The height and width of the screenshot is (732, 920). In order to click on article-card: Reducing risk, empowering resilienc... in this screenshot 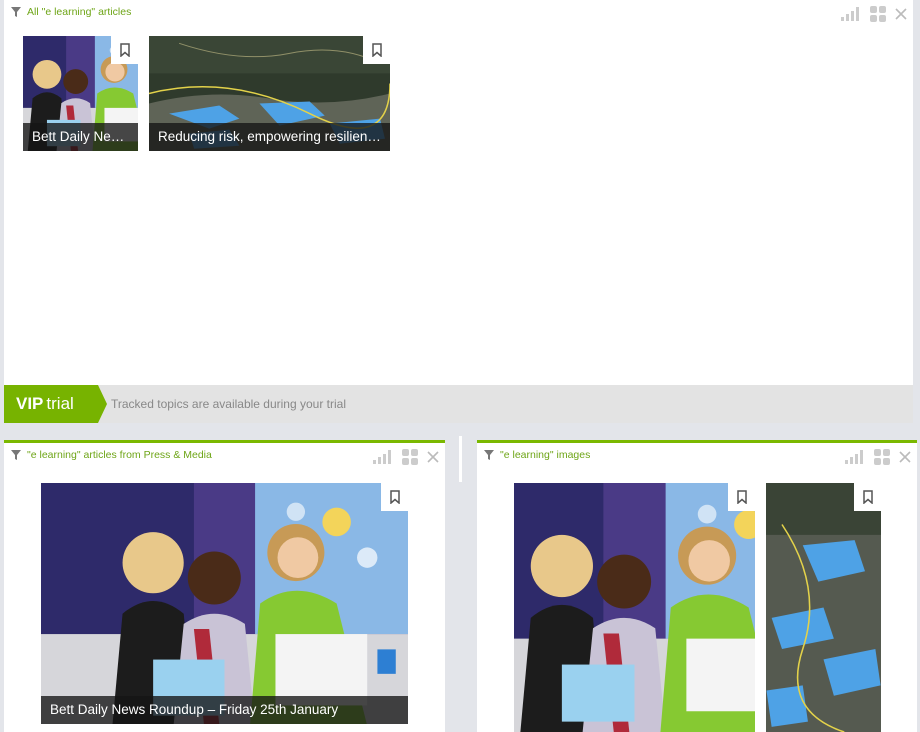, I will do `click(269, 93)`.